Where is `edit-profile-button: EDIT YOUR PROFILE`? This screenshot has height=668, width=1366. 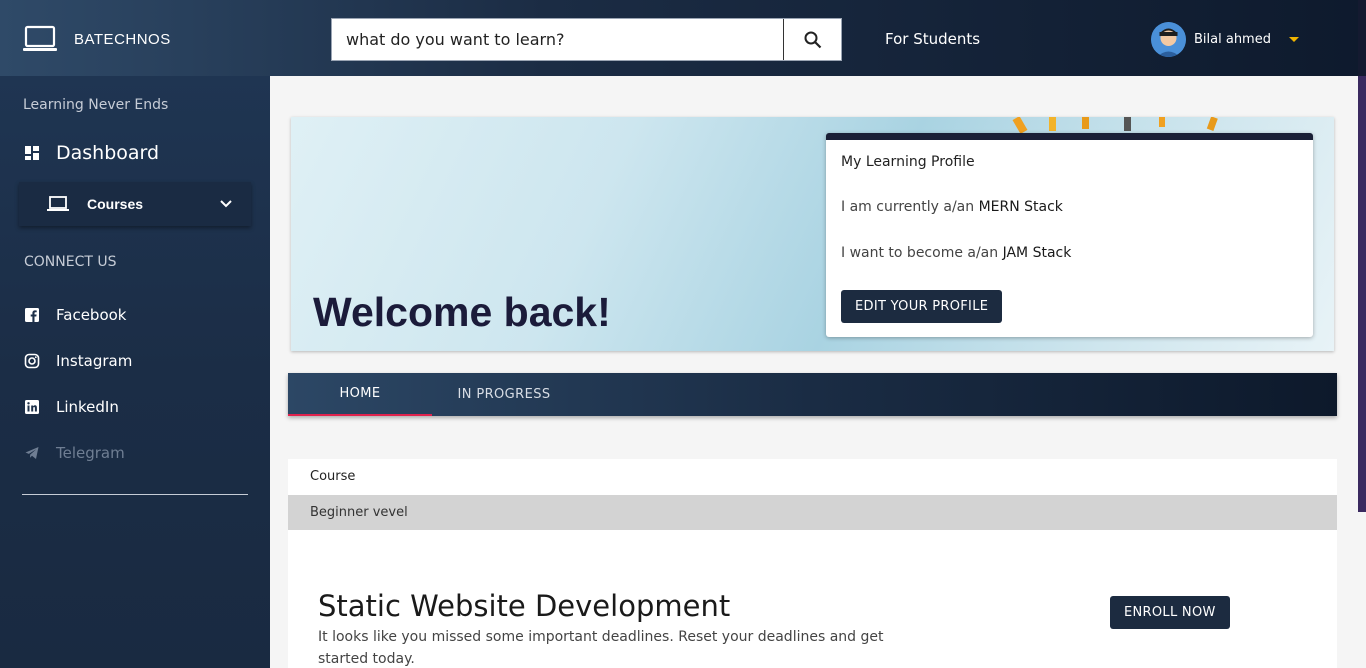
edit-profile-button: EDIT YOUR PROFILE is located at coordinates (922, 306).